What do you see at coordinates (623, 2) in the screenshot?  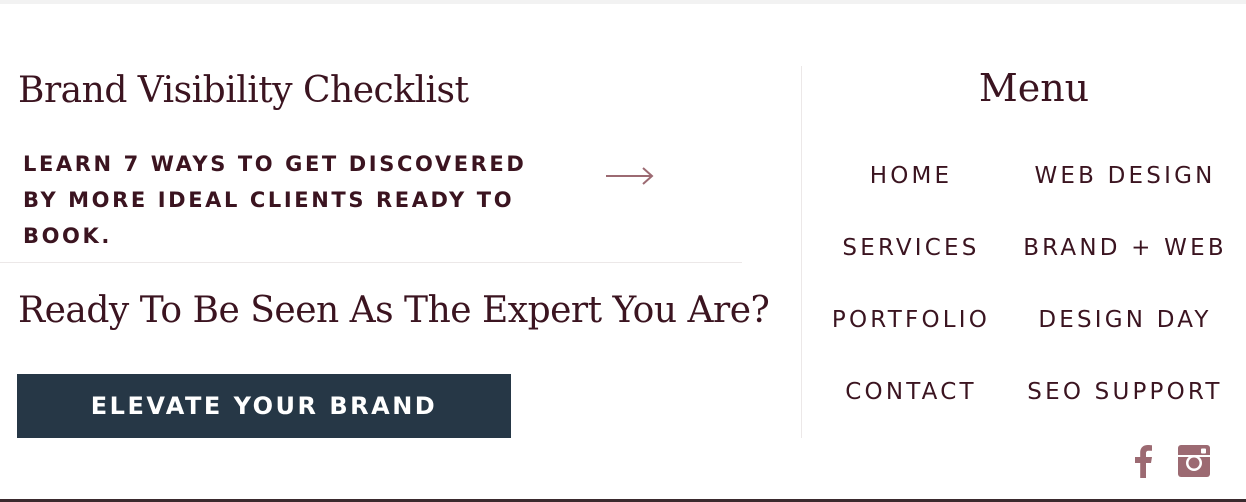 I see `top-divider` at bounding box center [623, 2].